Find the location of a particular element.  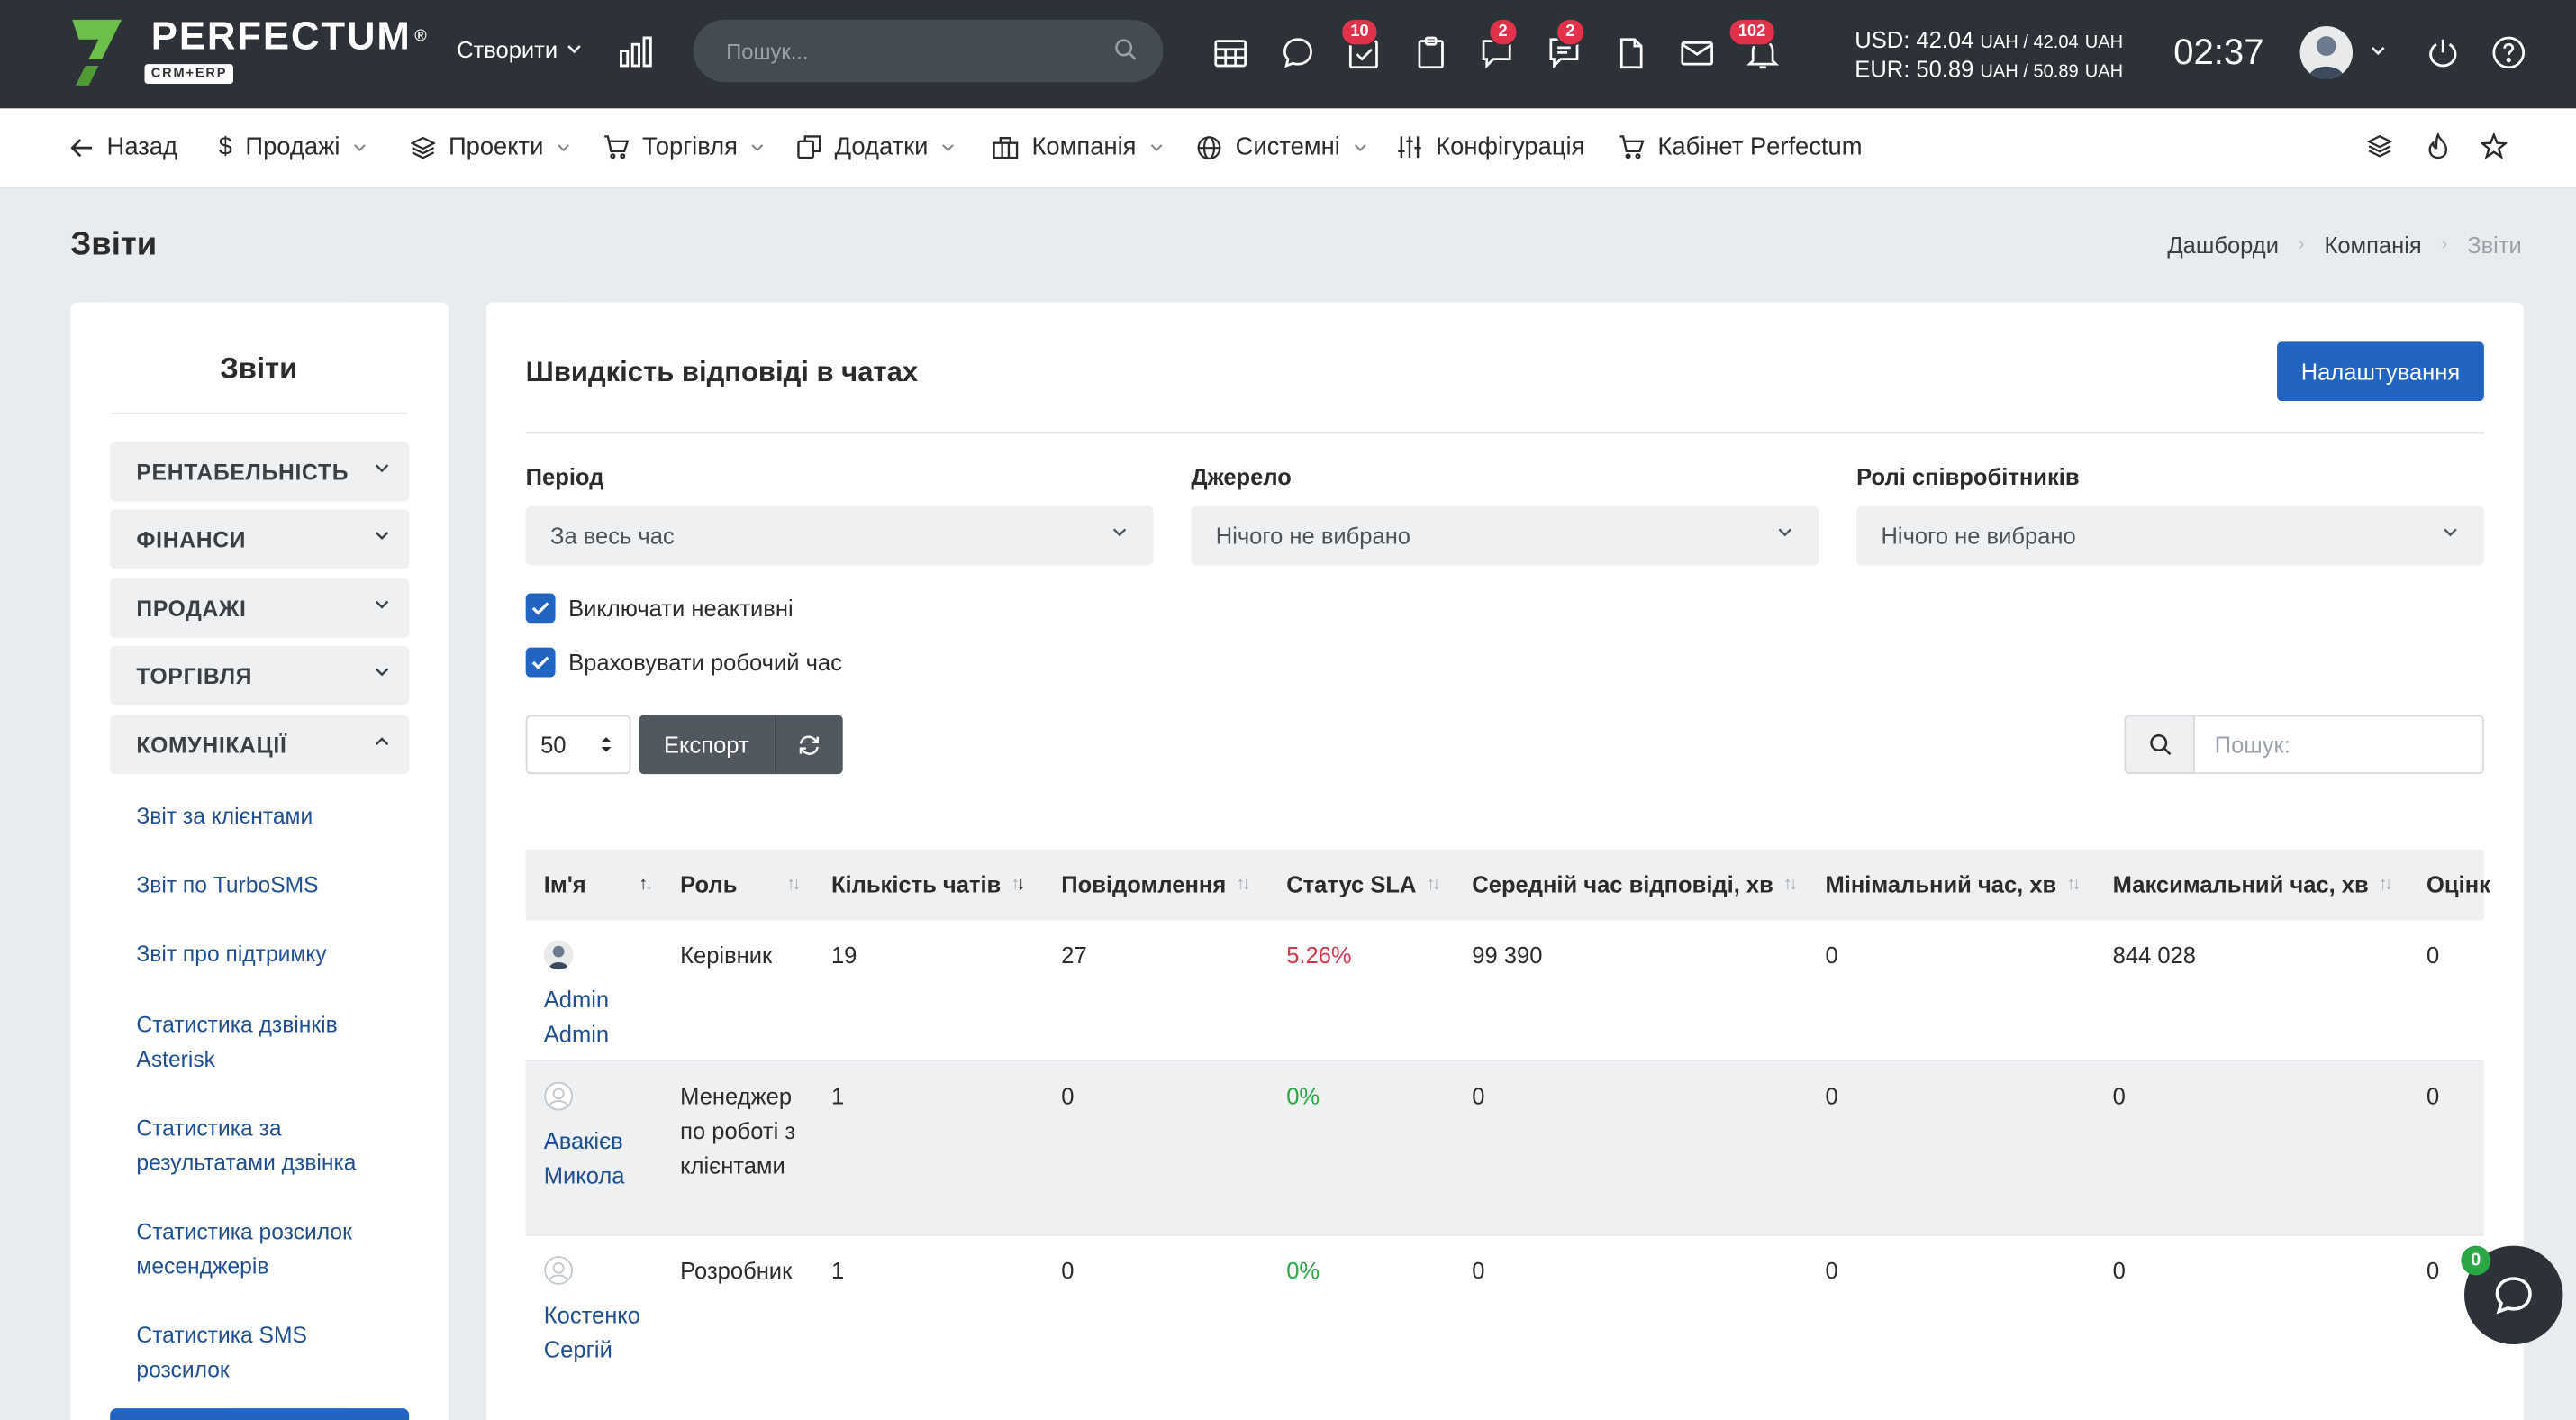

nav-trade: Торгівля is located at coordinates (683, 147).